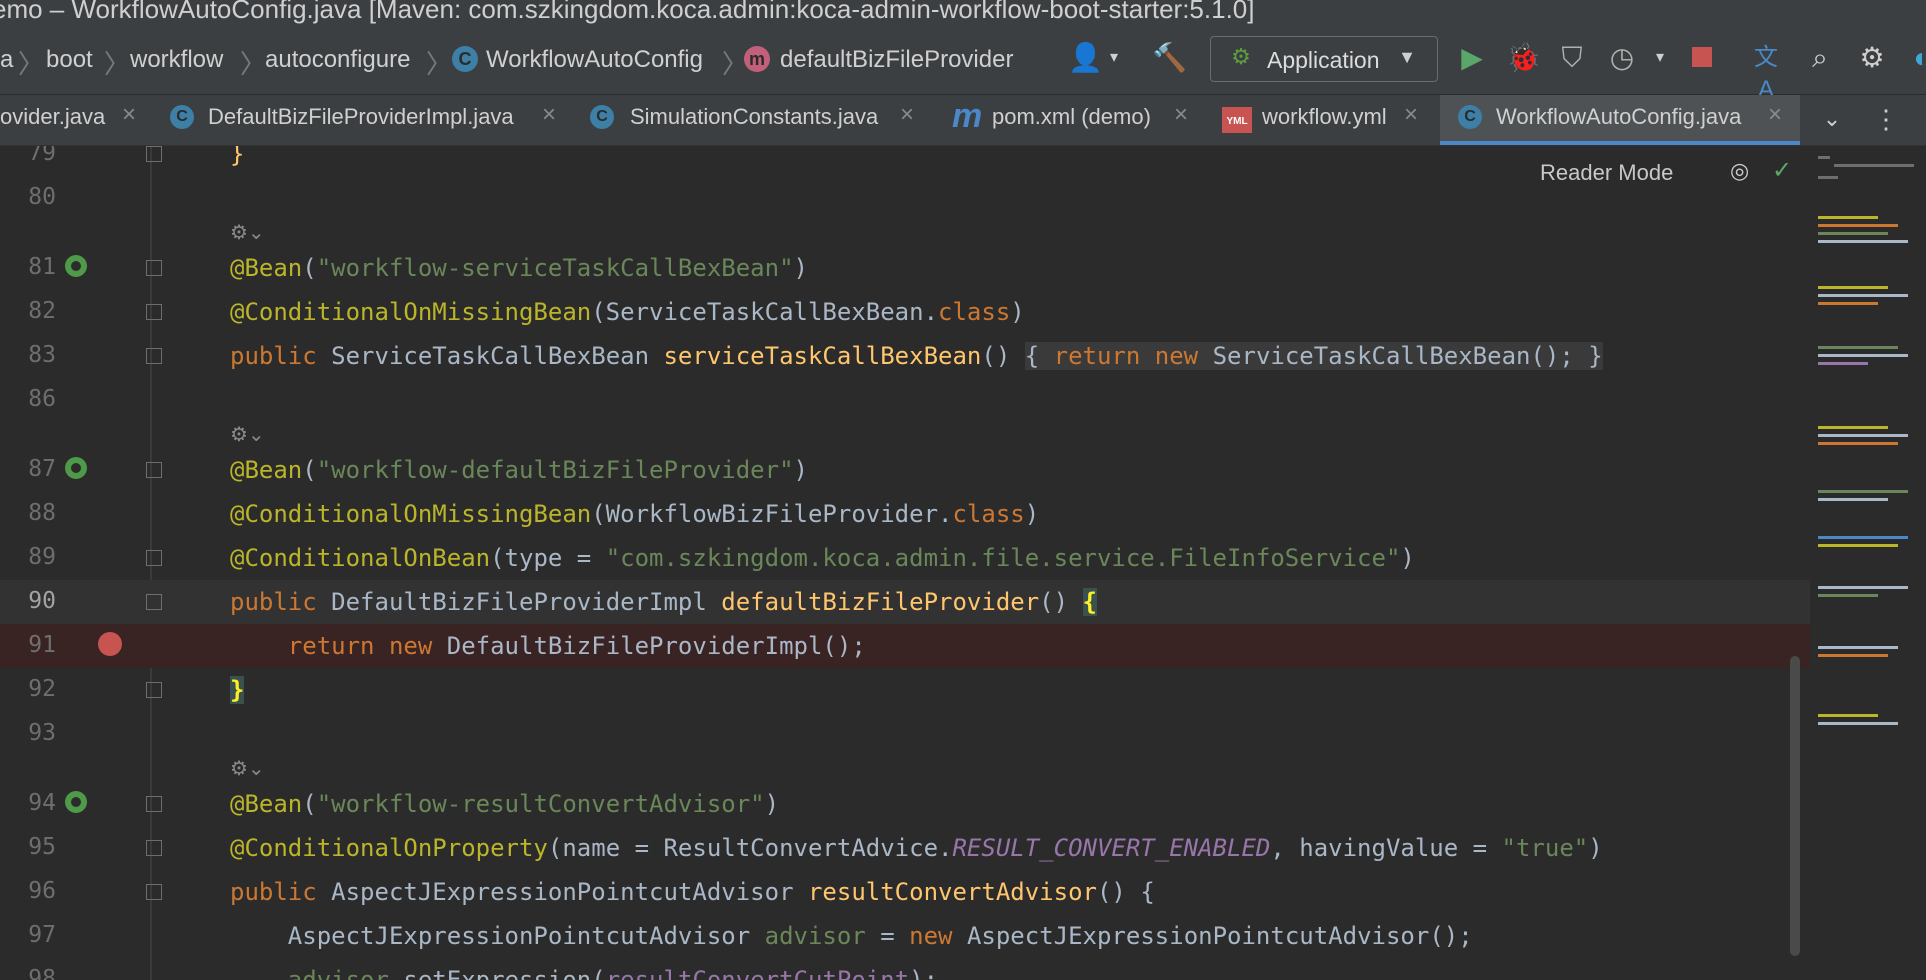  I want to click on code-line: 92 }, so click(905, 690).